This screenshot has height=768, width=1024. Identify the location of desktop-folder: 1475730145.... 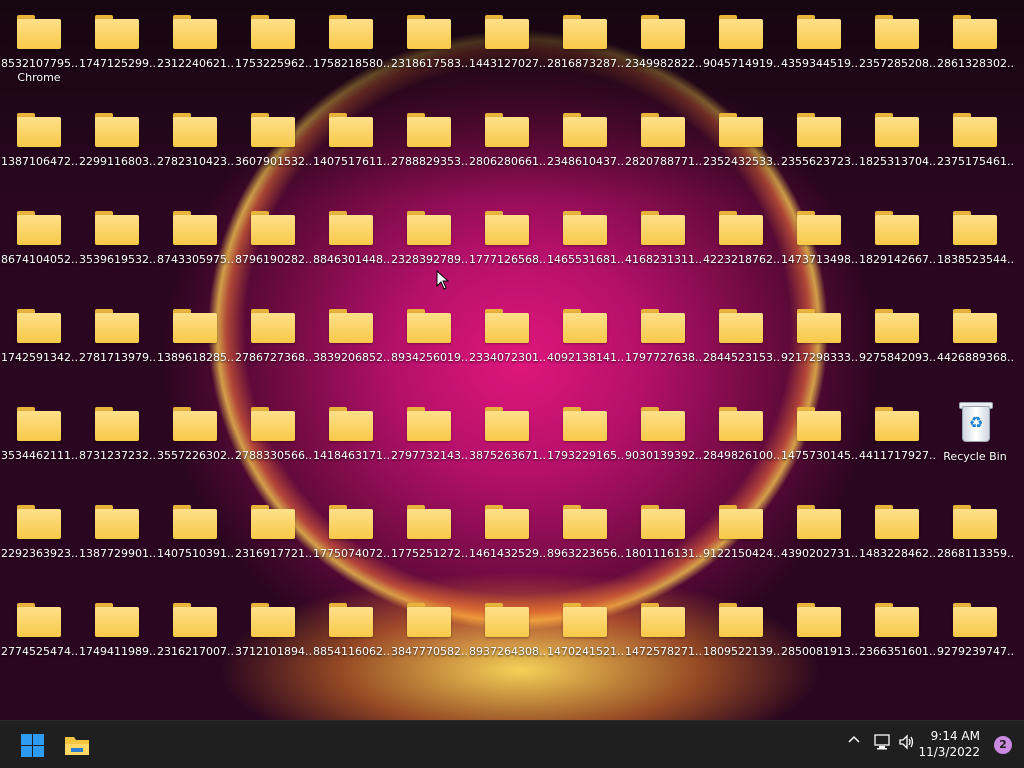
(819, 440).